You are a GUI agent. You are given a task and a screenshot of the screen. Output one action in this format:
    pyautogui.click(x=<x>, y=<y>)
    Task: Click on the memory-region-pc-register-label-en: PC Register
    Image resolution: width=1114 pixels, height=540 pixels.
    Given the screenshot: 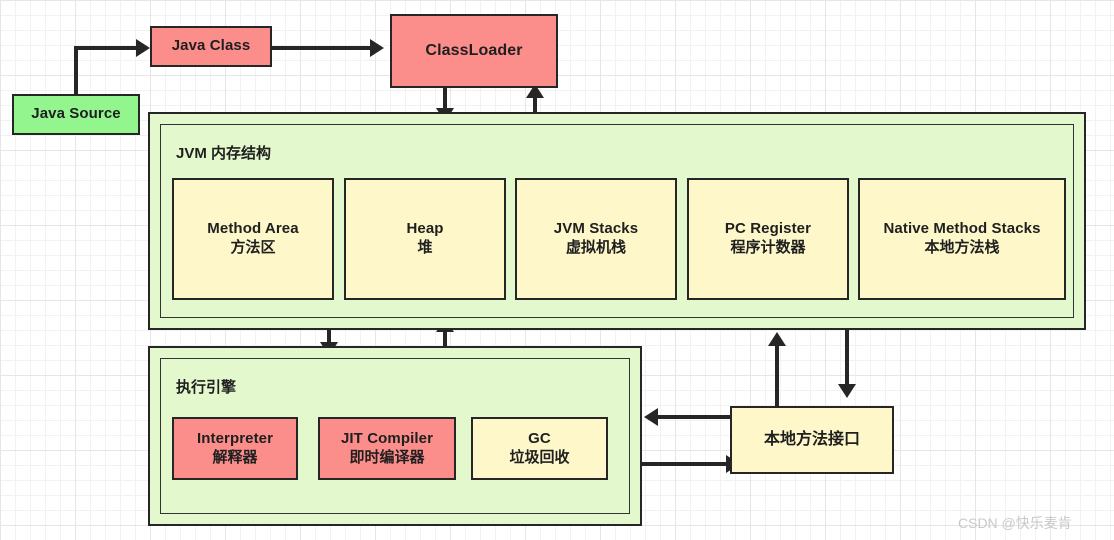 What is the action you would take?
    pyautogui.click(x=768, y=229)
    